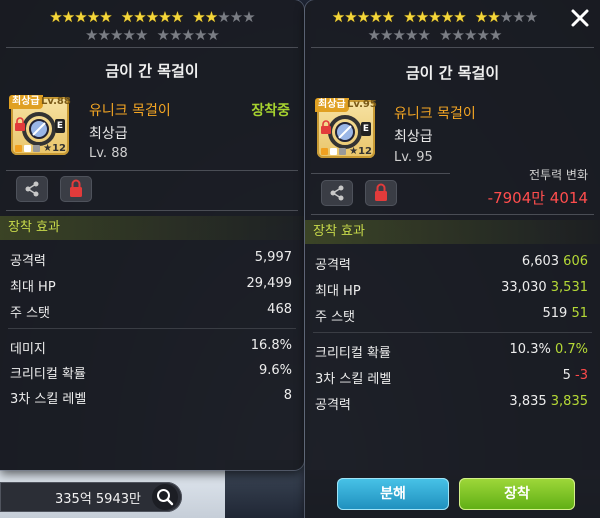 This screenshot has height=518, width=600. What do you see at coordinates (287, 395) in the screenshot?
I see `stat-value: 8` at bounding box center [287, 395].